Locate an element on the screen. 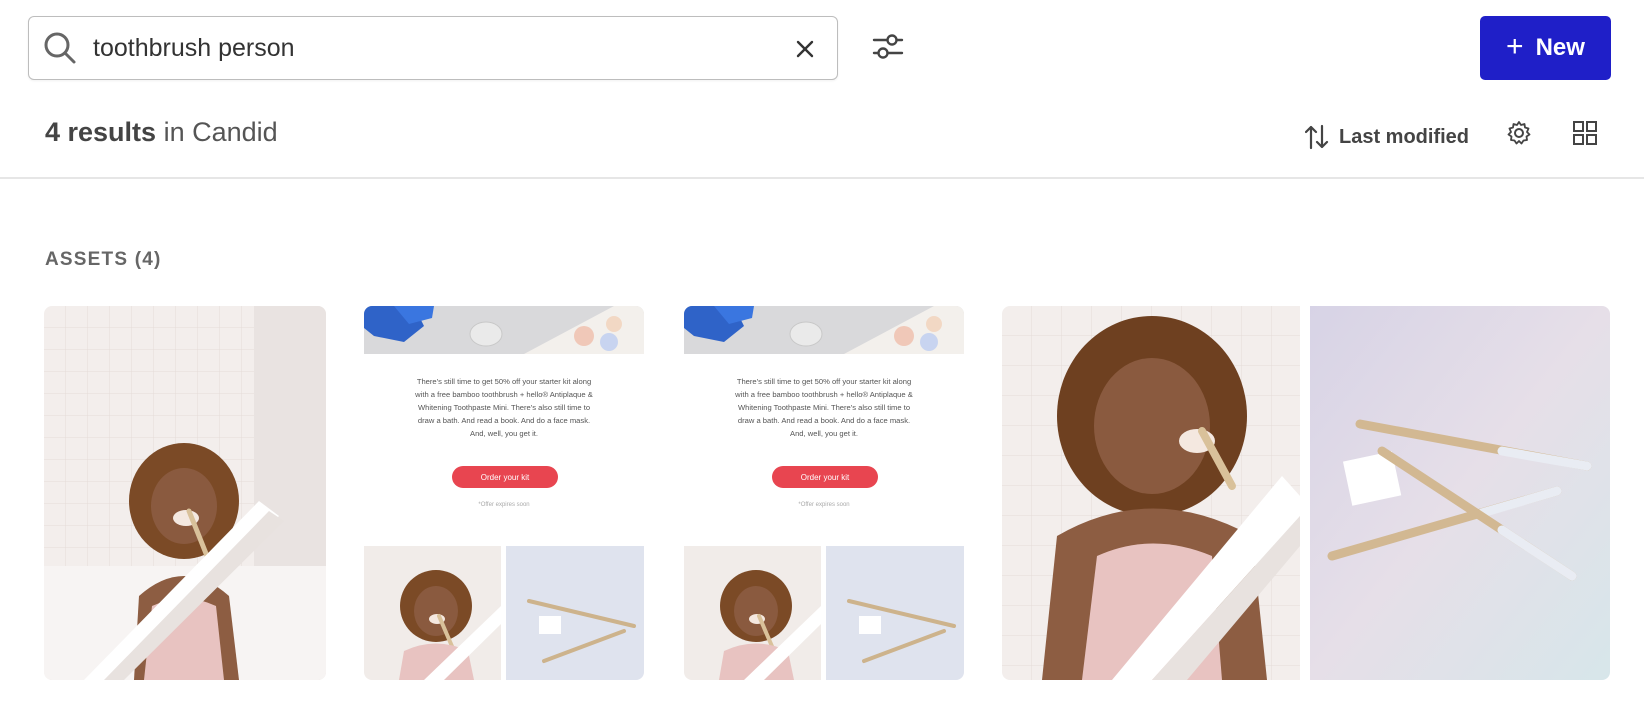 The image size is (1644, 714). sort-arrows-icon is located at coordinates (1317, 137).